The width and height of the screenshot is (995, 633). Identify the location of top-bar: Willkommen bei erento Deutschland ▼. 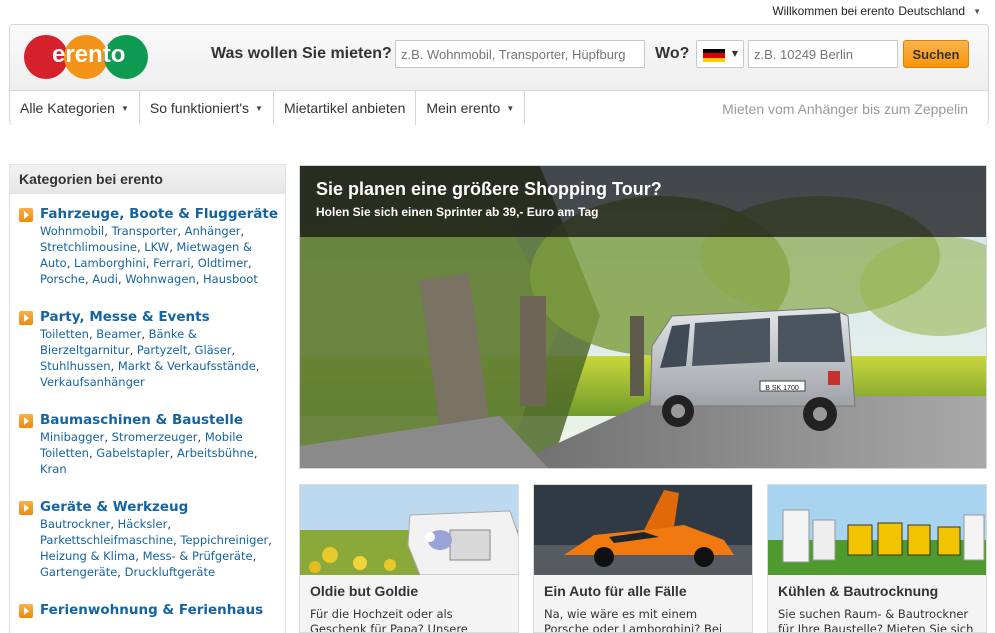
(876, 11).